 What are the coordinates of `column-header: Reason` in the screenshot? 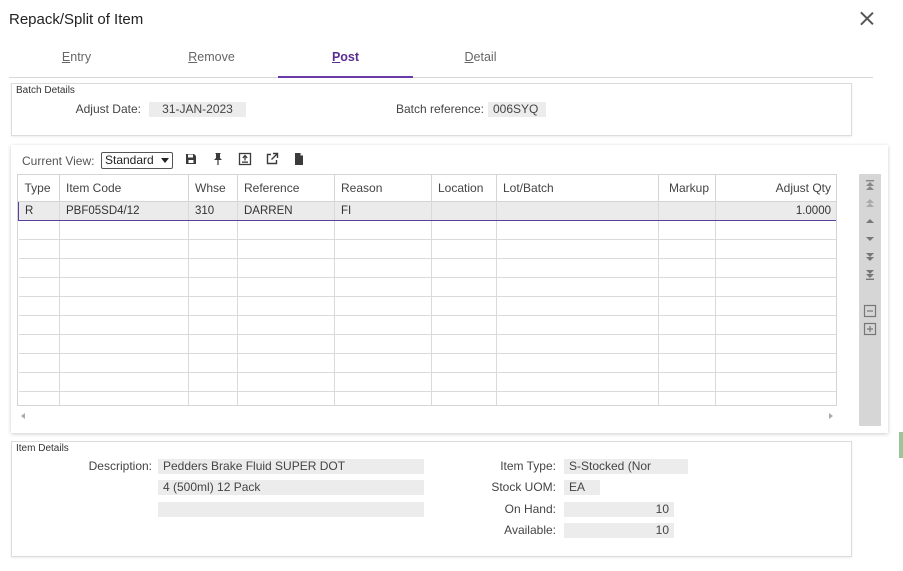 It's located at (383, 188).